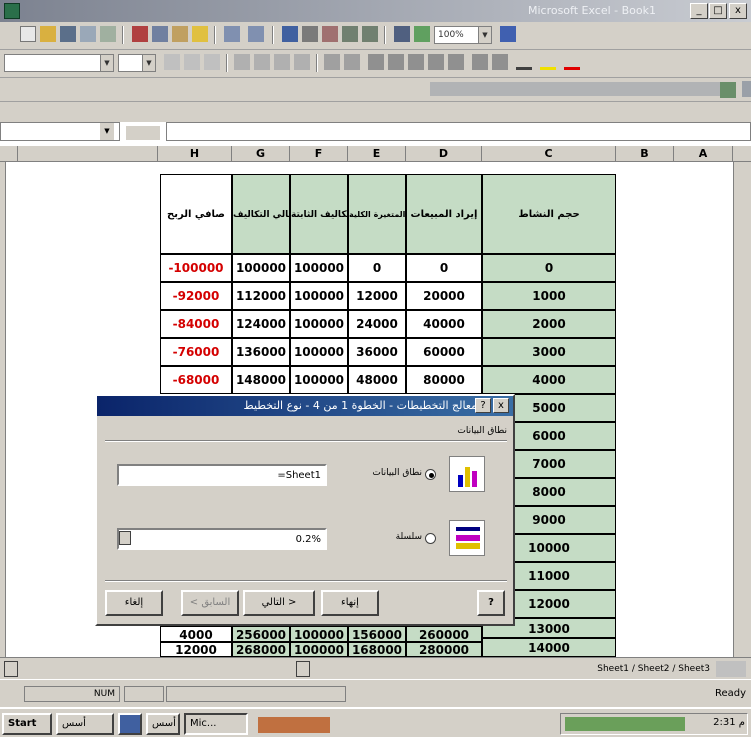 The height and width of the screenshot is (737, 751). I want to click on finish-button: إنهاء, so click(350, 603).